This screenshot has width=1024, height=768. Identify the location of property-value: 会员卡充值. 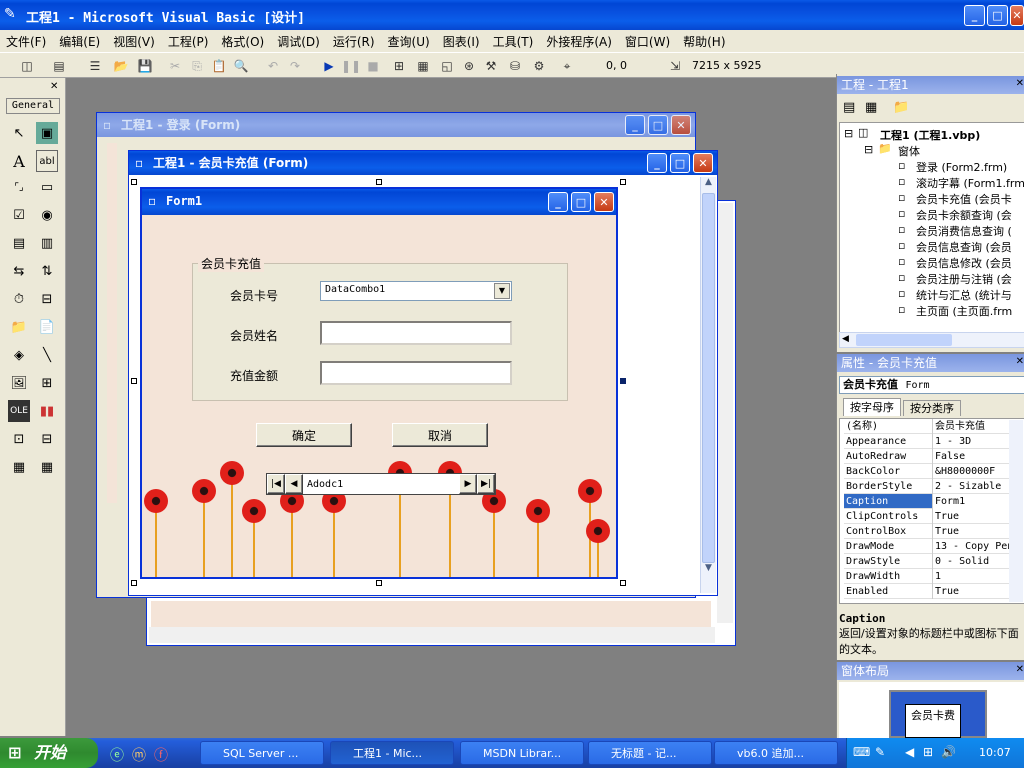
(972, 426).